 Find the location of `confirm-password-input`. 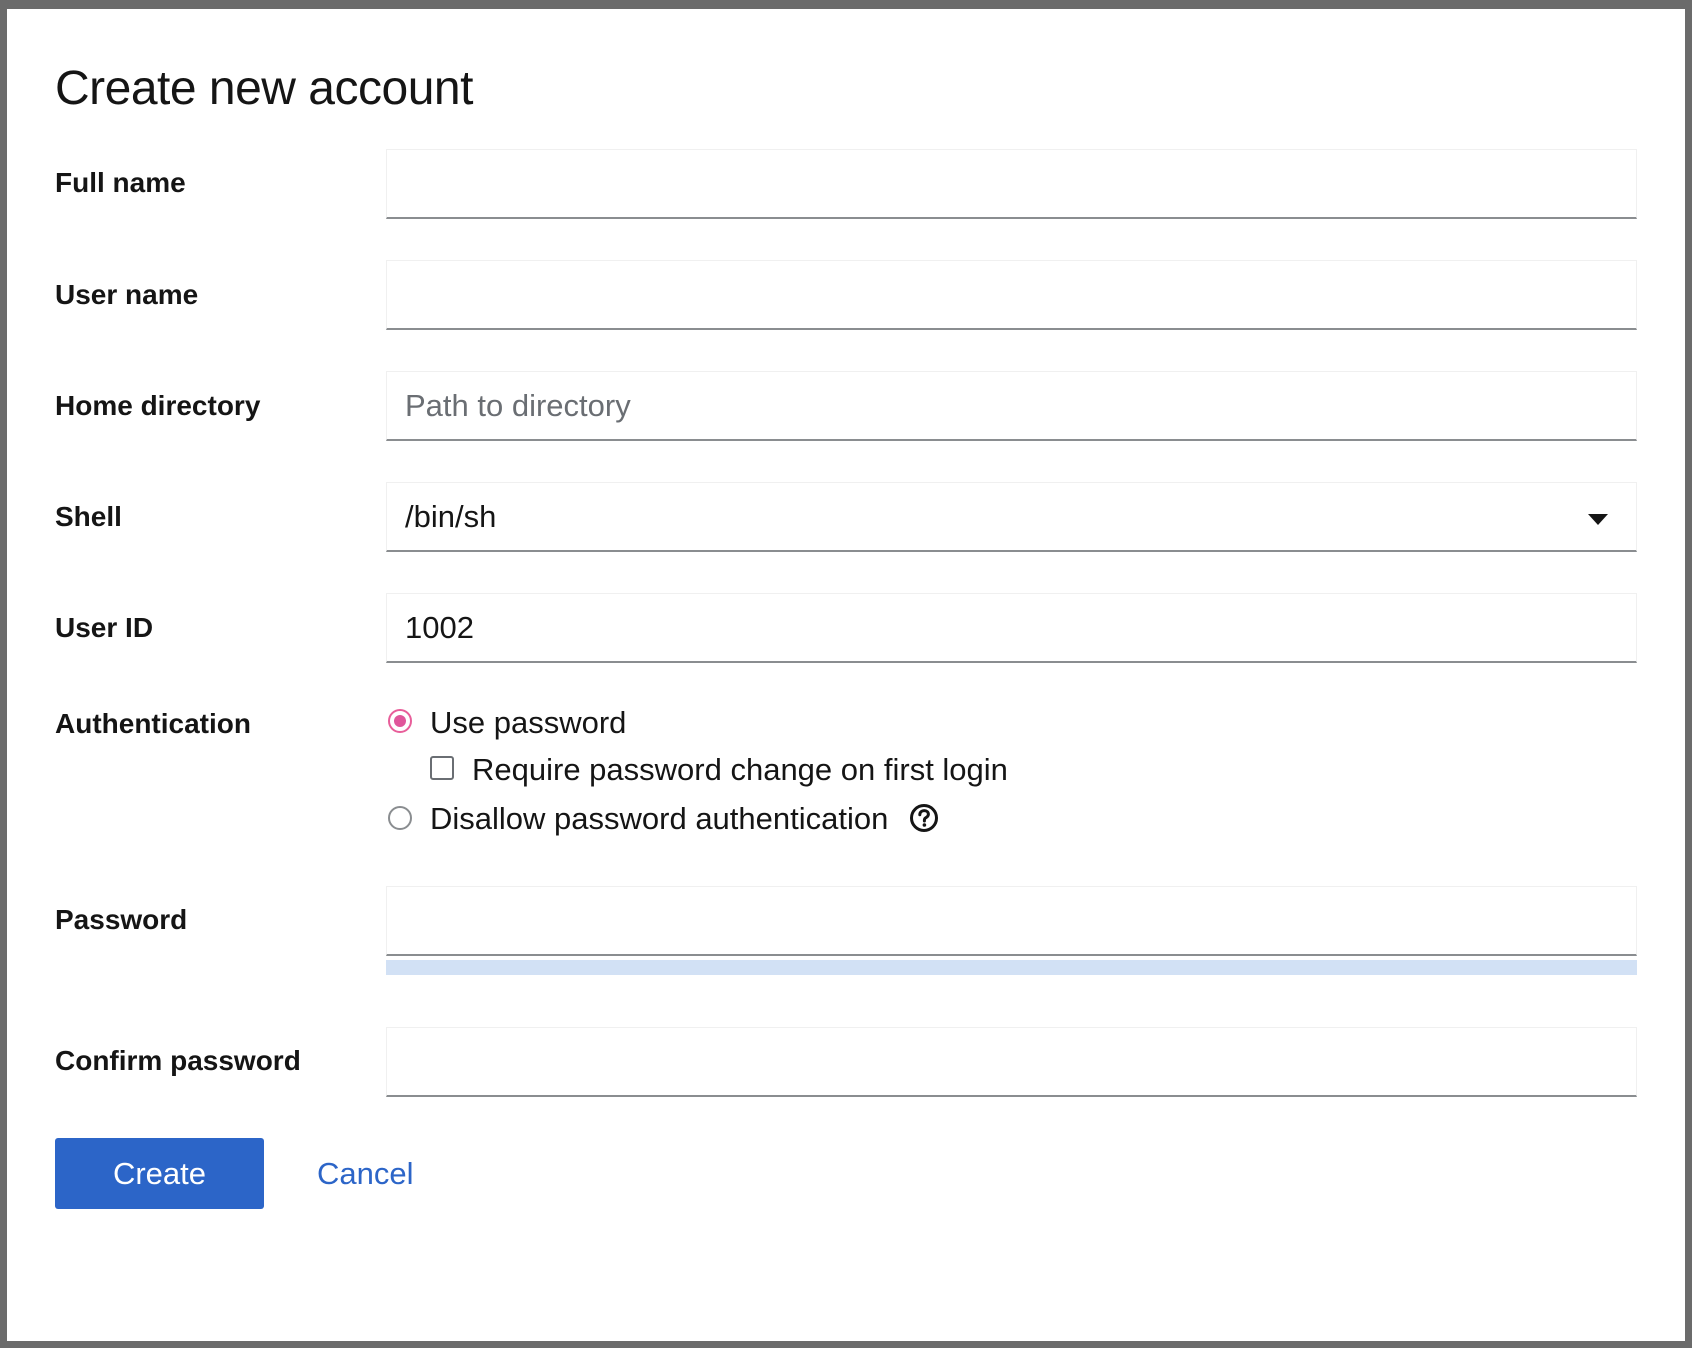

confirm-password-input is located at coordinates (1011, 1061).